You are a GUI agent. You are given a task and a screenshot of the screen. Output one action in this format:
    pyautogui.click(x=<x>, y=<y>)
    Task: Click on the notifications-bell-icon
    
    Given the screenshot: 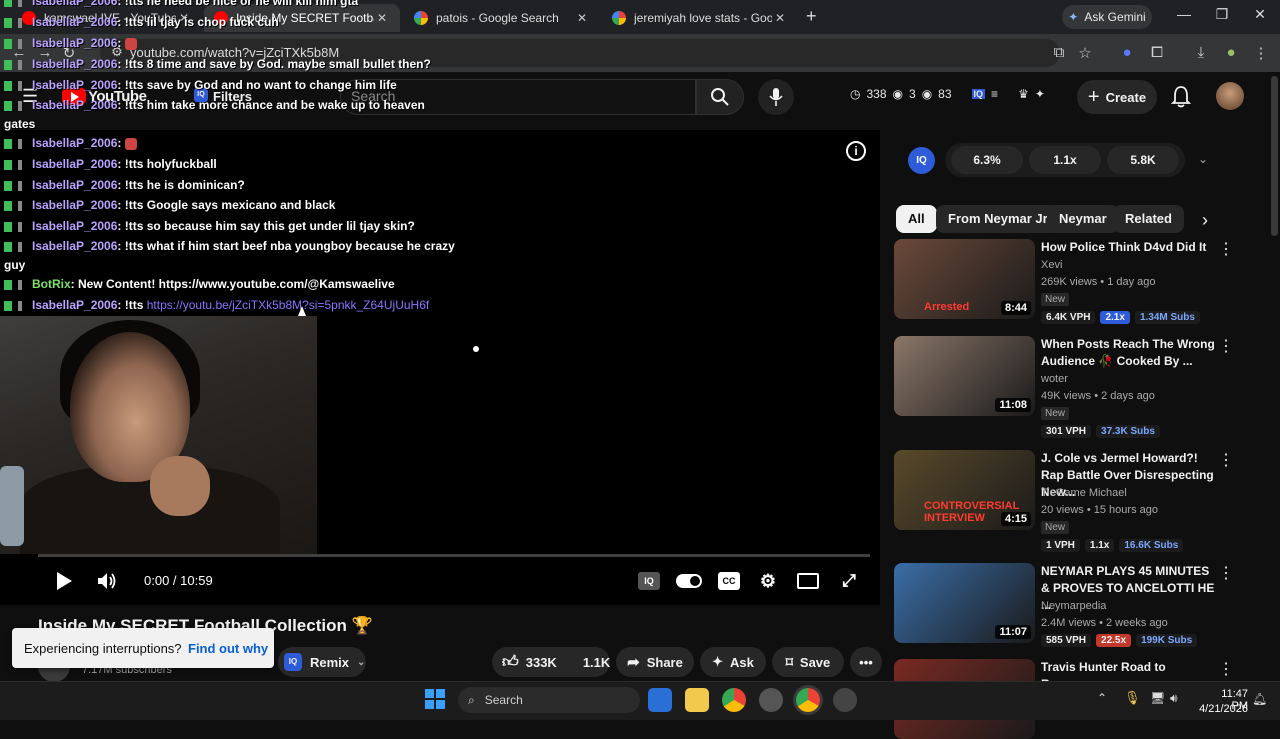 What is the action you would take?
    pyautogui.click(x=1181, y=97)
    